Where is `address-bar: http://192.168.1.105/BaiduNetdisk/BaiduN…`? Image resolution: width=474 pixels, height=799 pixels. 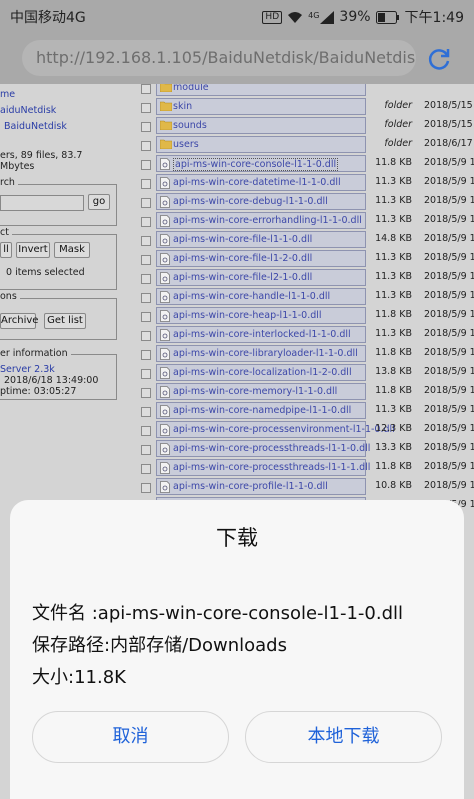
address-bar: http://192.168.1.105/BaiduNetdisk/BaiduN… is located at coordinates (219, 58).